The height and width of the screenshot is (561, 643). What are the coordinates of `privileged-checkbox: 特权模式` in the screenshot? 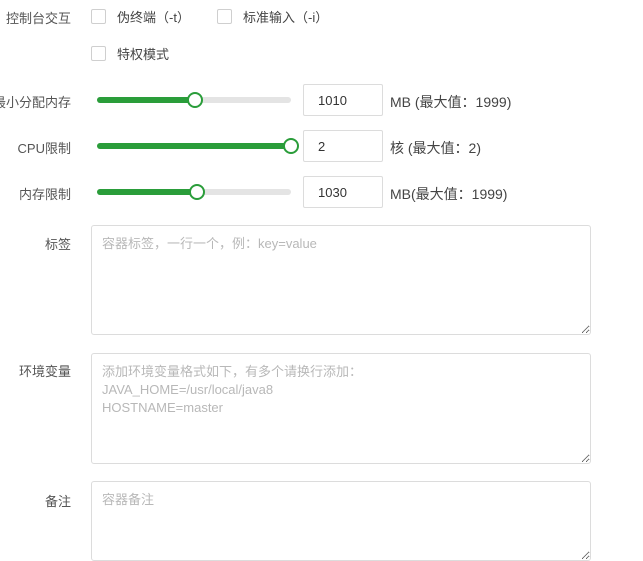 It's located at (130, 53).